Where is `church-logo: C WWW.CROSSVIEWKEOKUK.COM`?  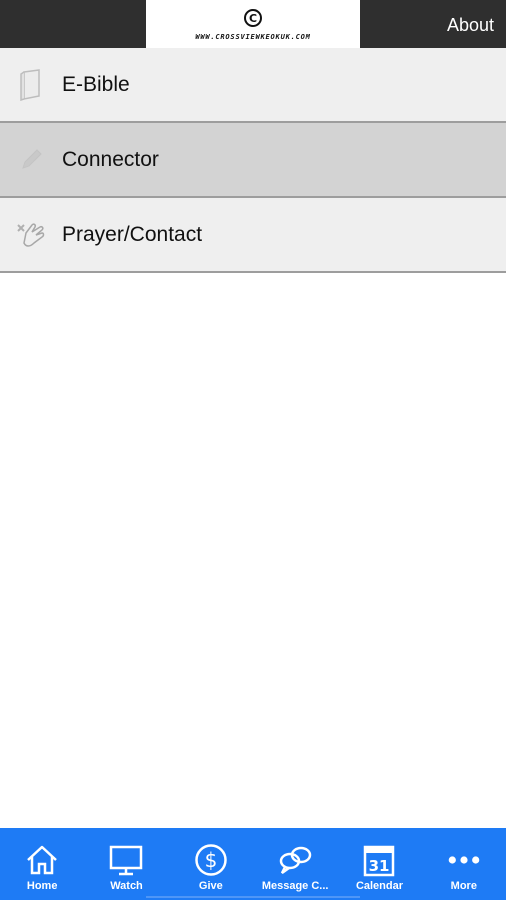 church-logo: C WWW.CROSSVIEWKEOKUK.COM is located at coordinates (253, 24).